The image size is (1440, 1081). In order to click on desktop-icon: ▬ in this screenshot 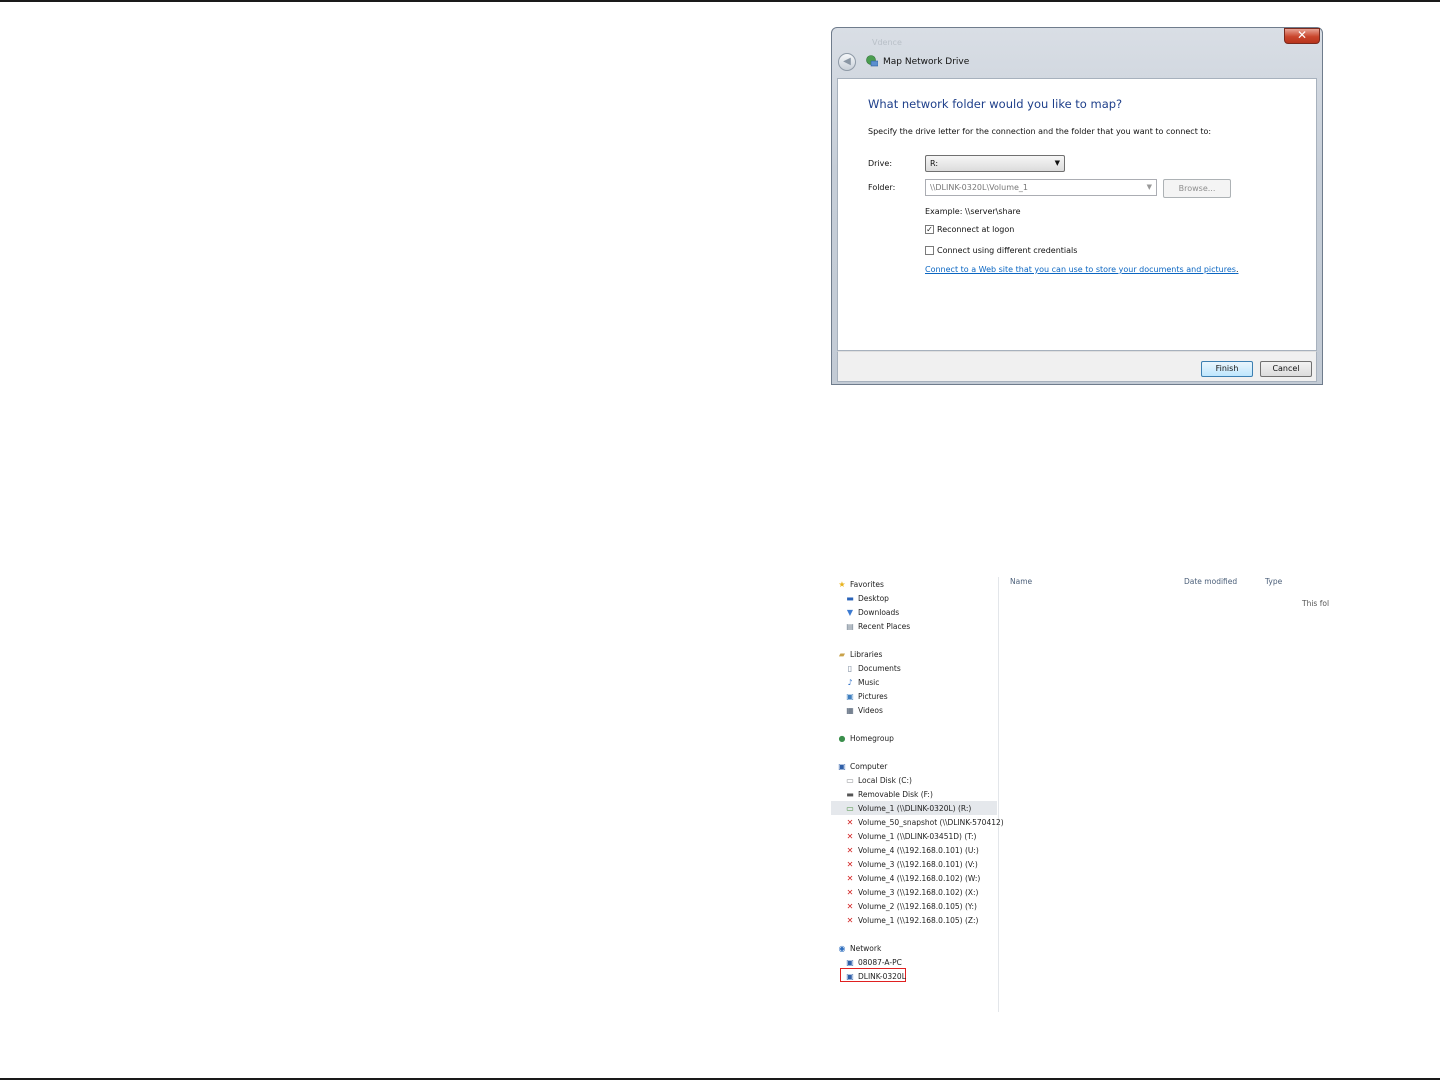, I will do `click(850, 598)`.